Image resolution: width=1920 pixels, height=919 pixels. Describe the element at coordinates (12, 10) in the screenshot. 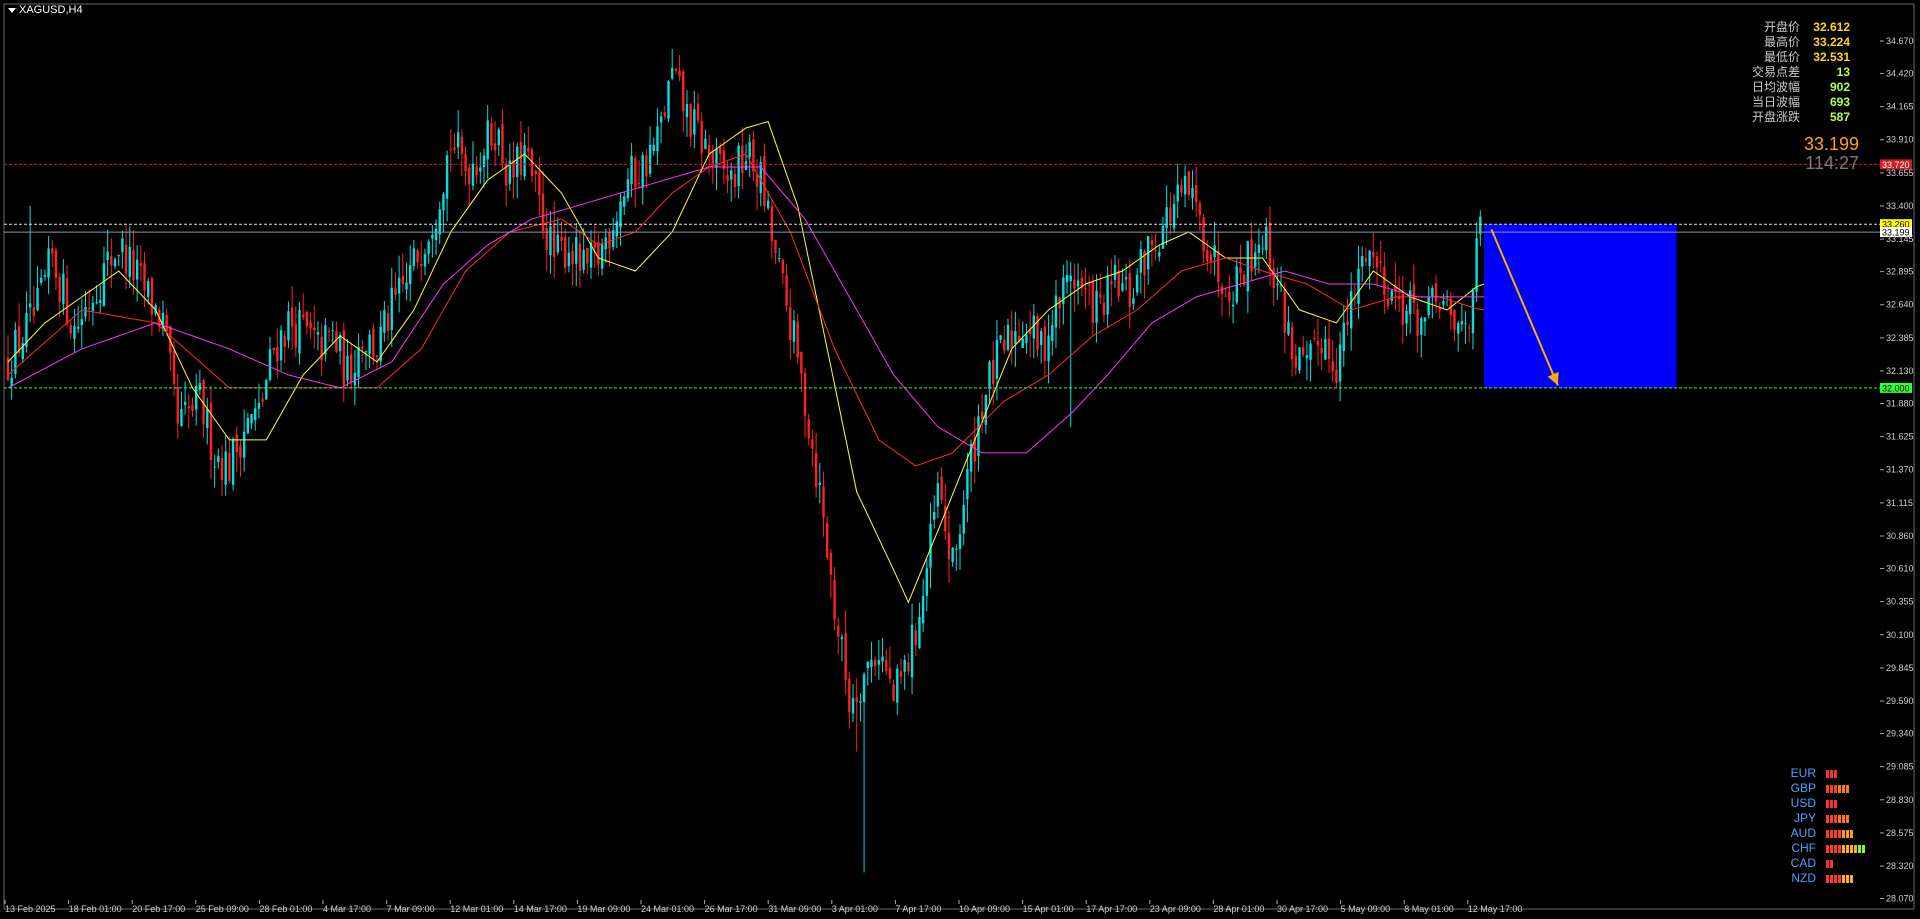

I see `dropdown-triangle-icon` at that location.